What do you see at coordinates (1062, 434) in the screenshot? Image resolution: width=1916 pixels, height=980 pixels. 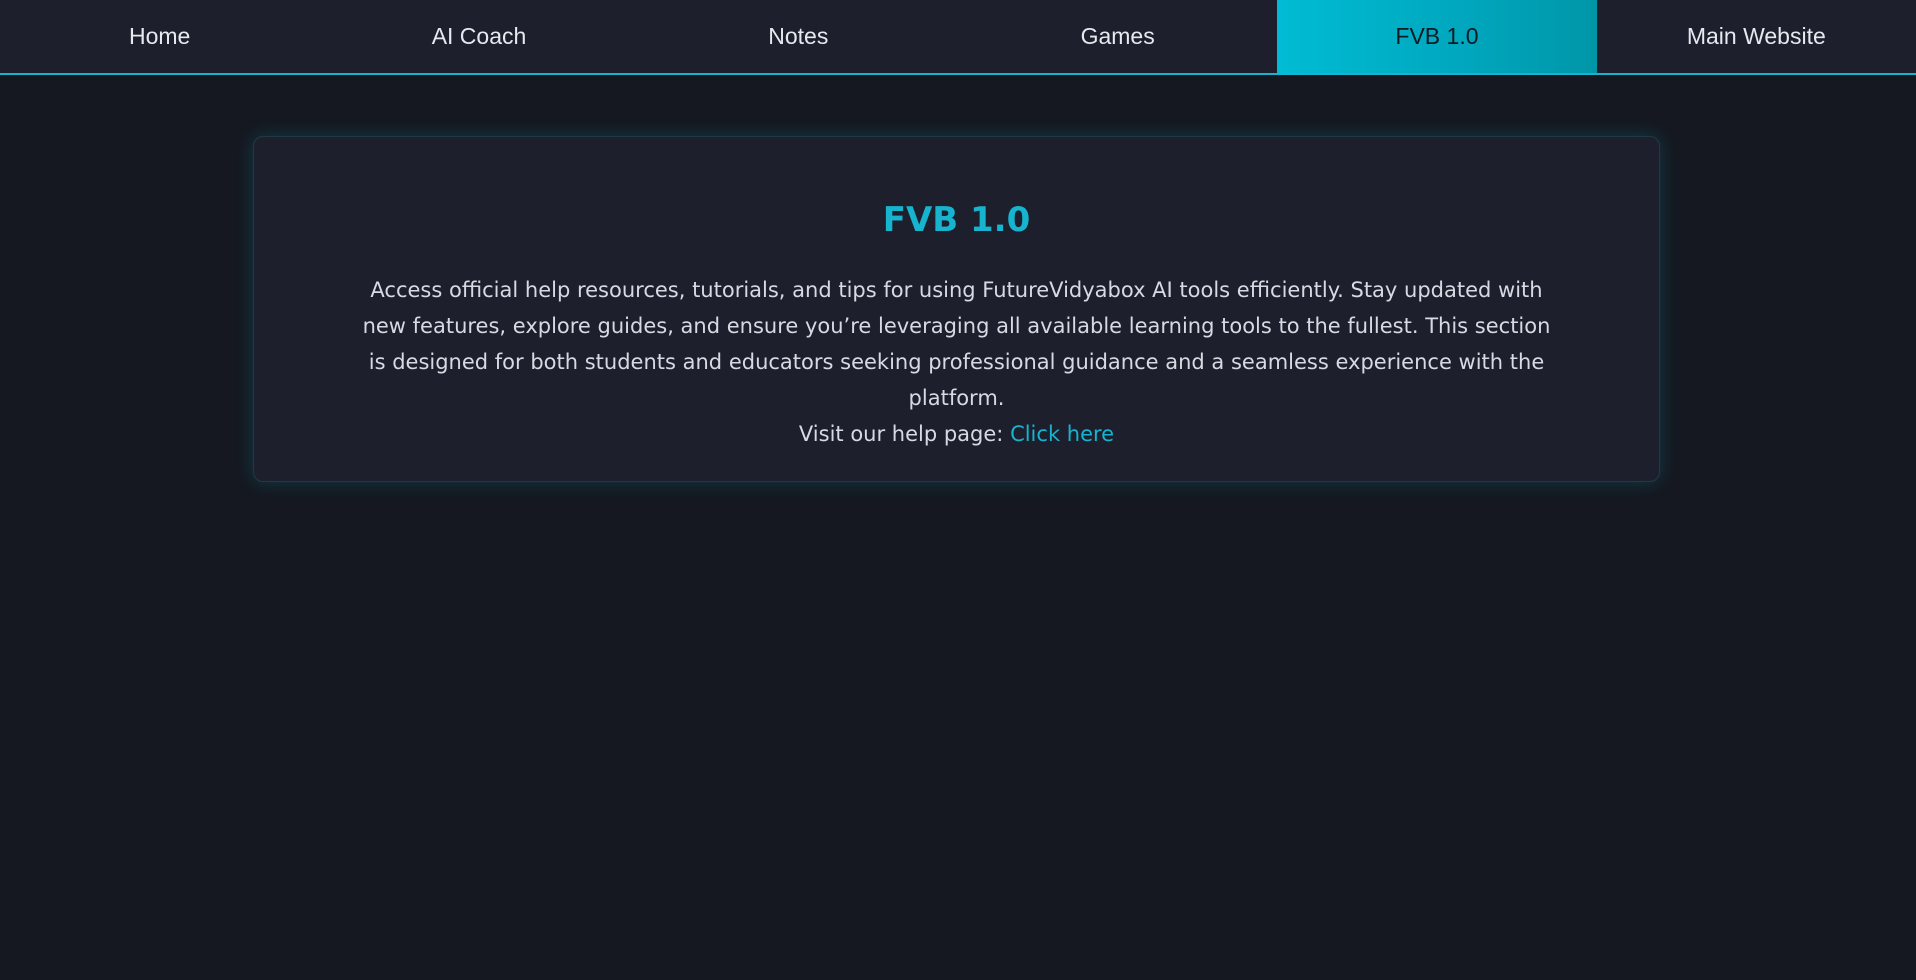 I see `help-page-link: Click here` at bounding box center [1062, 434].